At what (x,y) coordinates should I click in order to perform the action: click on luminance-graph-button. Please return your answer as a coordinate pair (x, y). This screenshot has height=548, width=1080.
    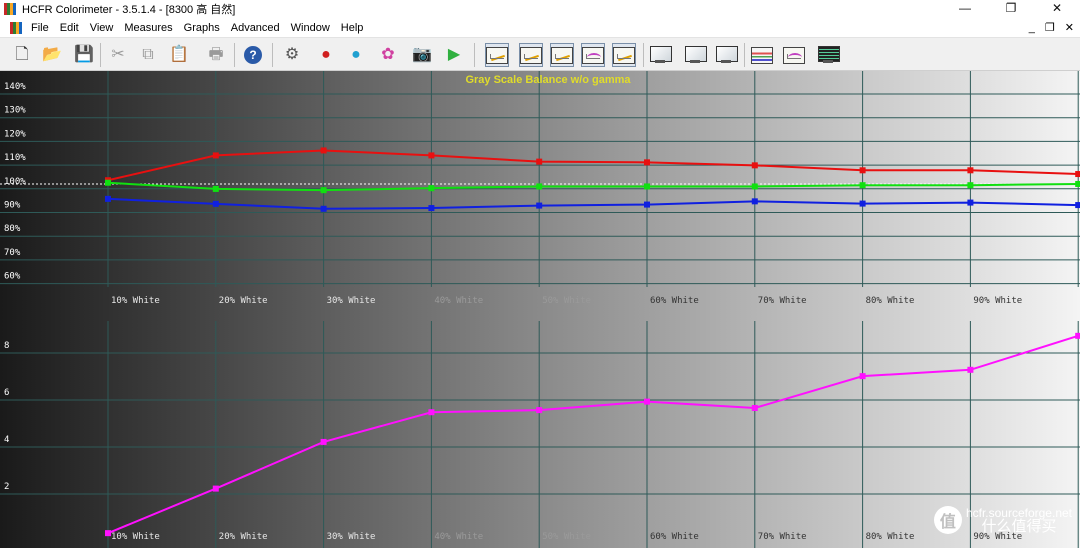
    Looking at the image, I should click on (497, 55).